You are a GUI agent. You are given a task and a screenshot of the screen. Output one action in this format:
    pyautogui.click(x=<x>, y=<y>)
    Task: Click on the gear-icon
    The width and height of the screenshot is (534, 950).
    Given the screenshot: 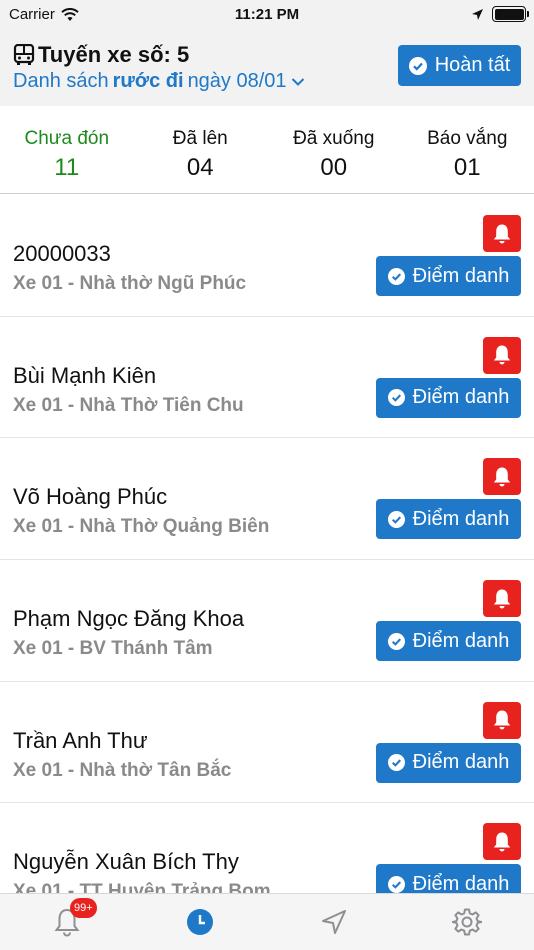 What is the action you would take?
    pyautogui.click(x=467, y=922)
    